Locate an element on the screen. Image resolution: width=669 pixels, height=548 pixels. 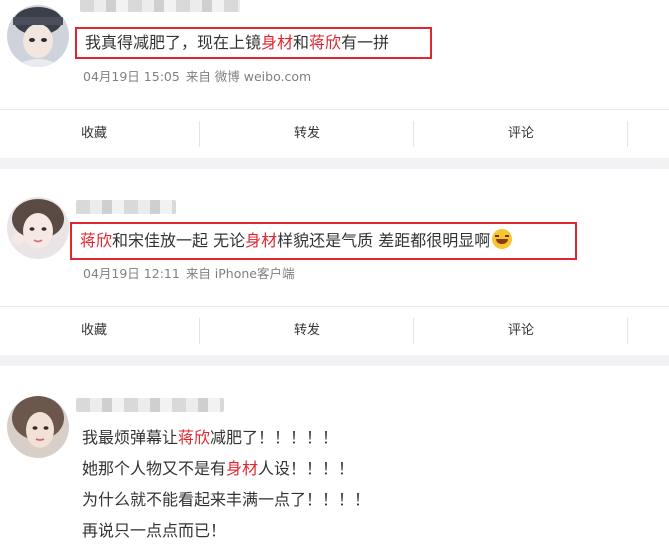
comment-meta: 04月19日 15:05 来自 微博 weibo.com is located at coordinates (200, 75).